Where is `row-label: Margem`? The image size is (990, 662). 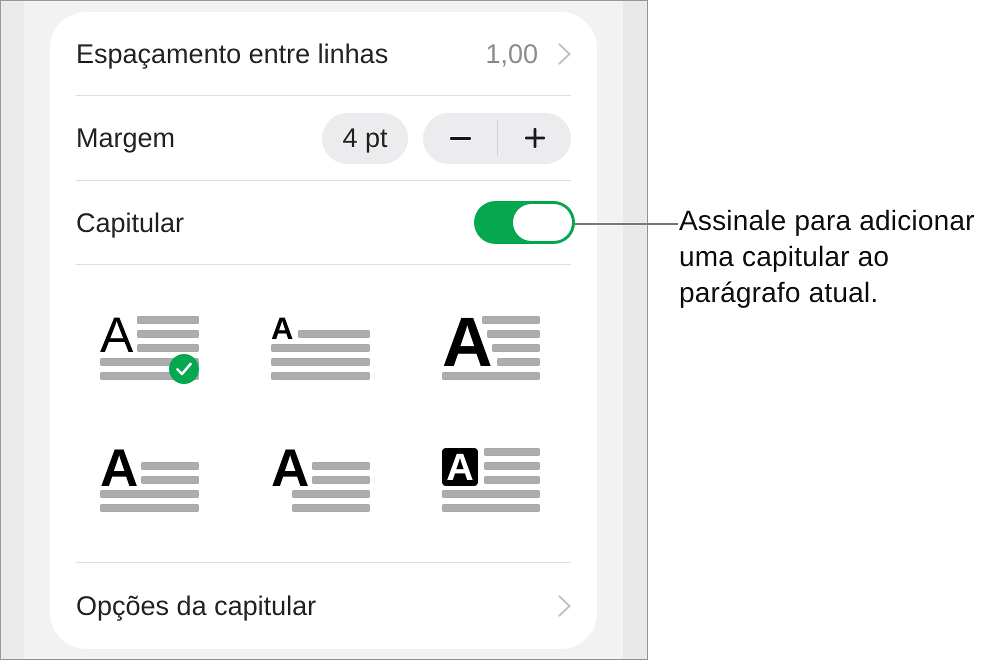
row-label: Margem is located at coordinates (126, 138).